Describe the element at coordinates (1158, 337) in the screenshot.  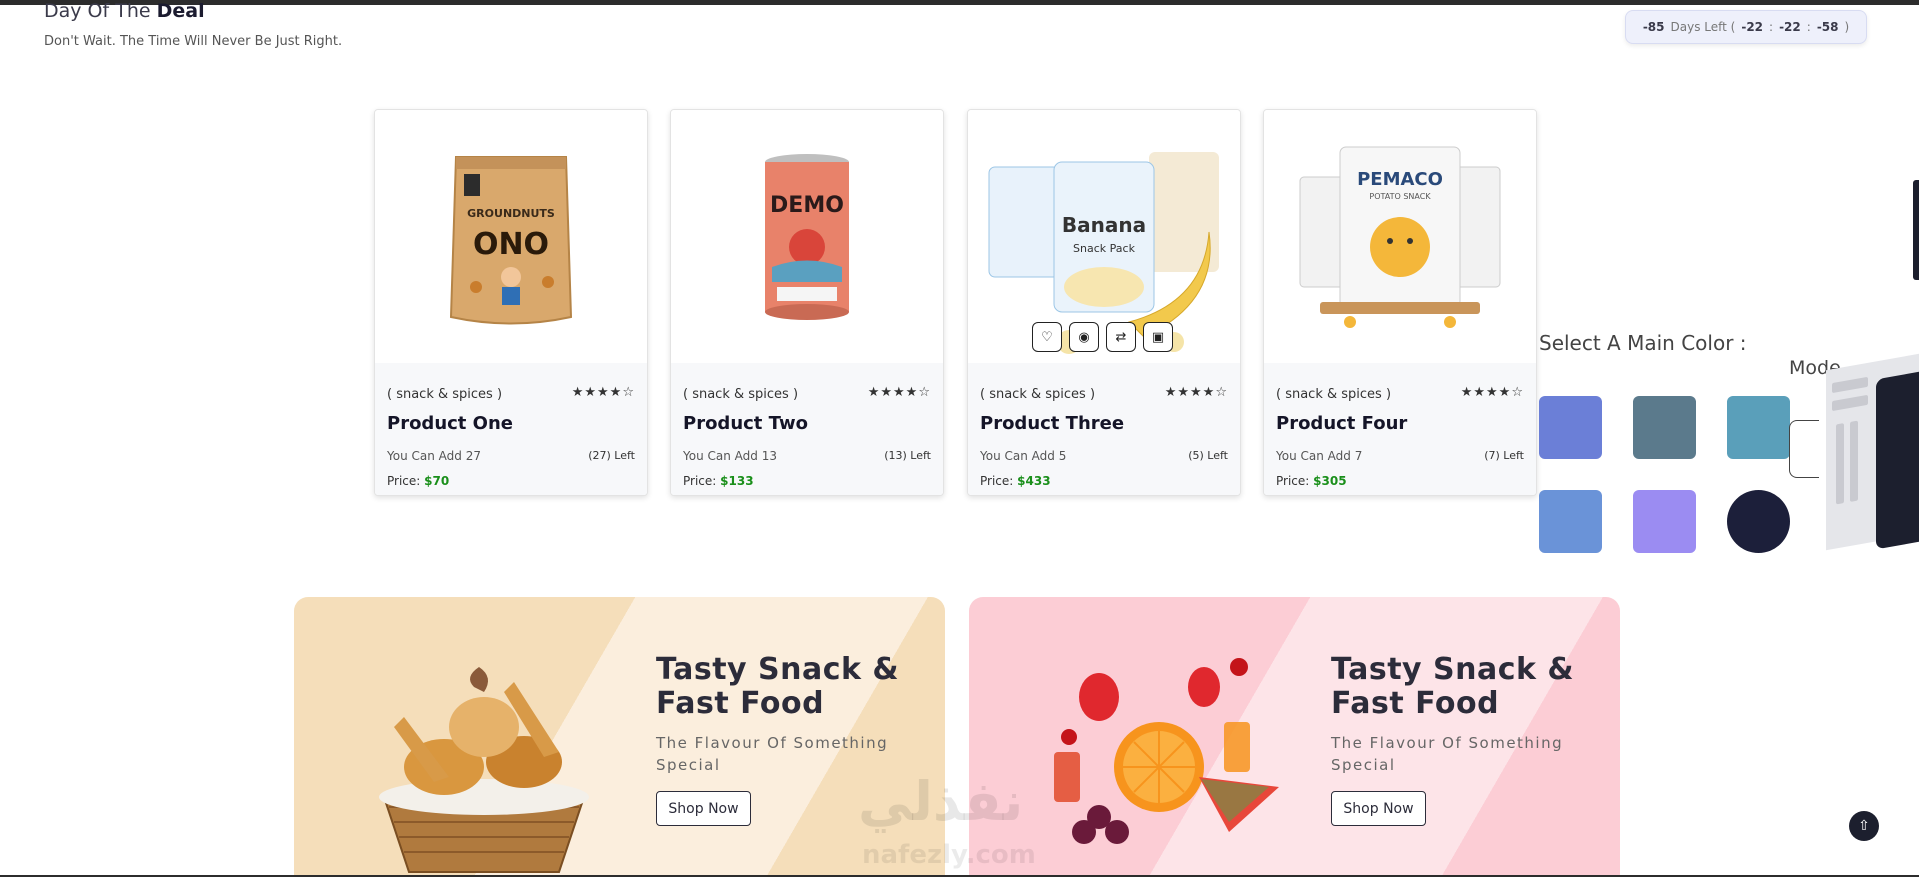
I see `cart-icon: ▣` at that location.